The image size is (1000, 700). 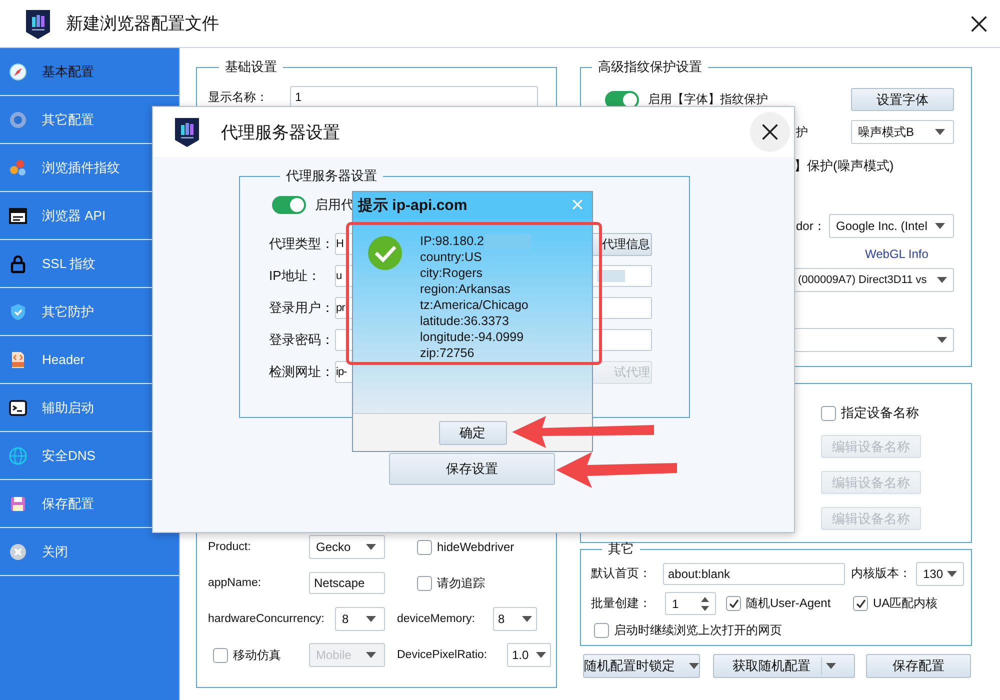 I want to click on sidebar-label: 其它配置, so click(x=68, y=119).